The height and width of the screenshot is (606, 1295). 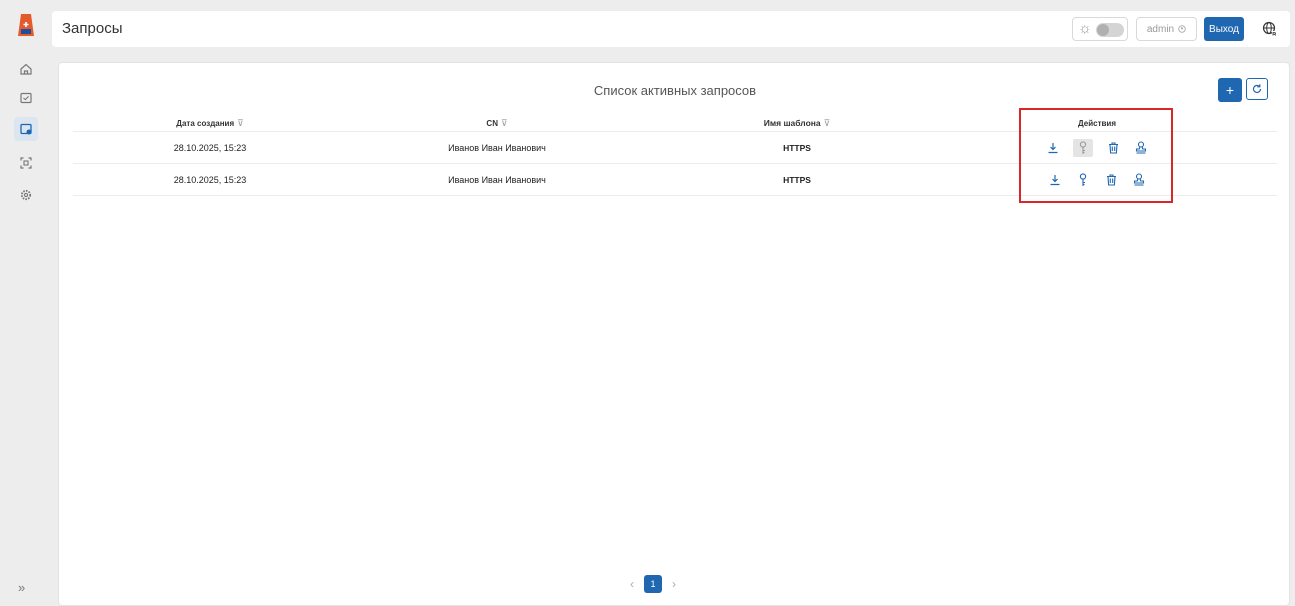 I want to click on prev-page-button: ‹, so click(x=632, y=584).